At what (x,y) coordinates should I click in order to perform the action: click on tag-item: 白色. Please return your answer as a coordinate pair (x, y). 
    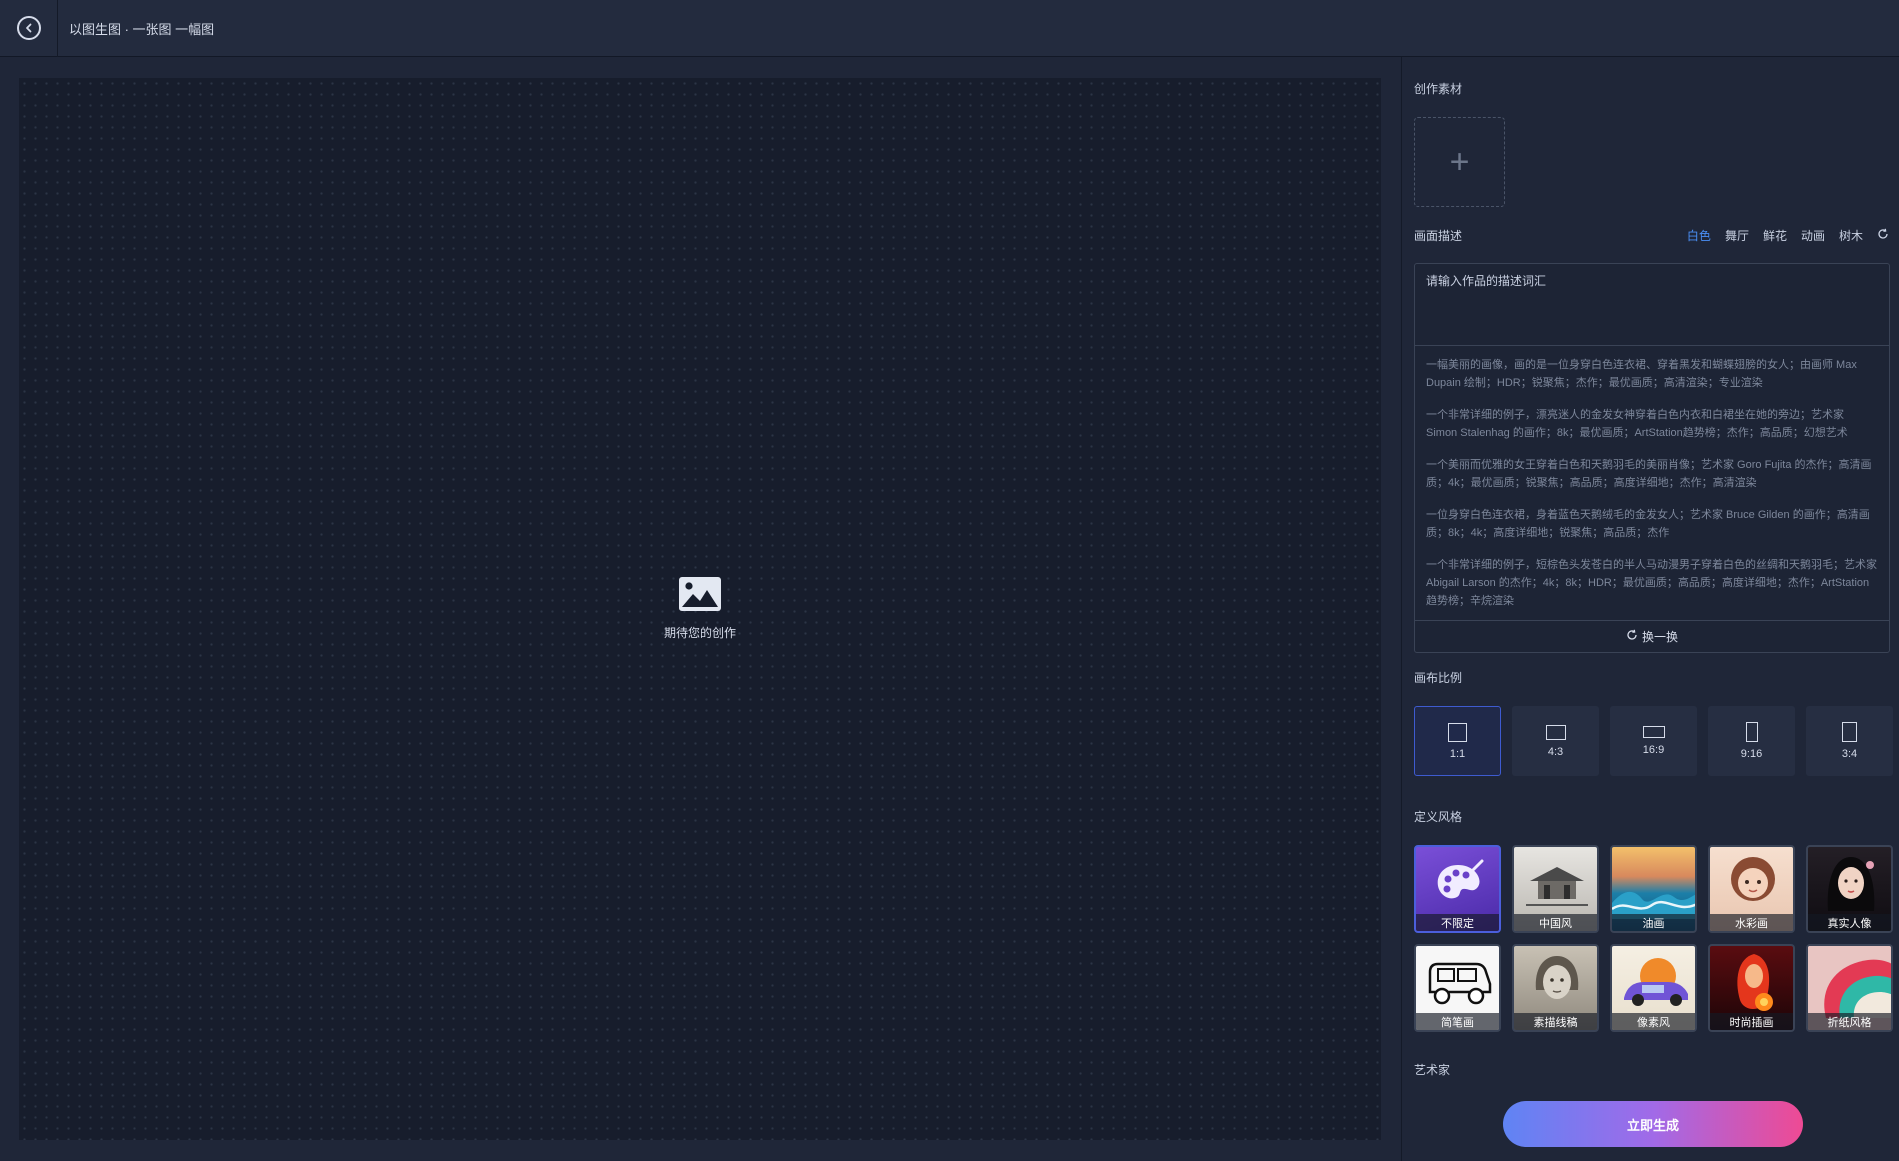
    Looking at the image, I should click on (1699, 235).